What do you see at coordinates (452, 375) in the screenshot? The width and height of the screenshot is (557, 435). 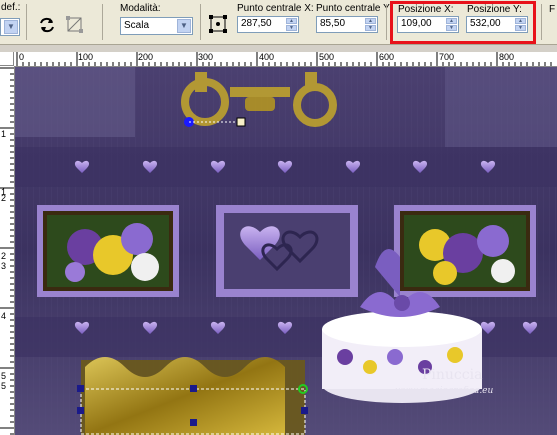 I see `watermark-name: Pinuccia` at bounding box center [452, 375].